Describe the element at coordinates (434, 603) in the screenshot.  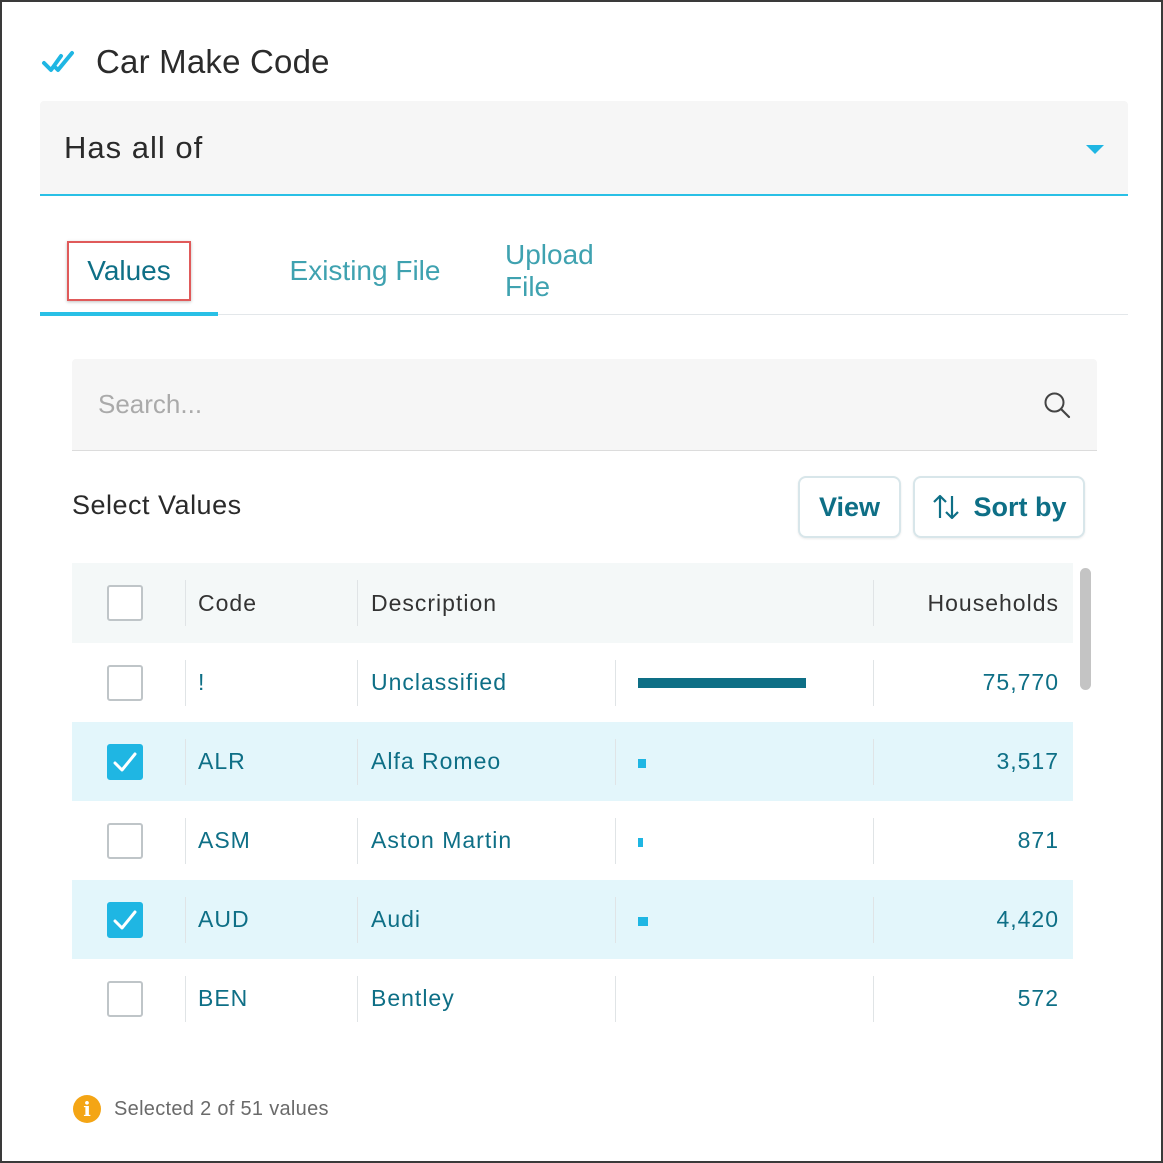
I see `column-header-description: Description` at that location.